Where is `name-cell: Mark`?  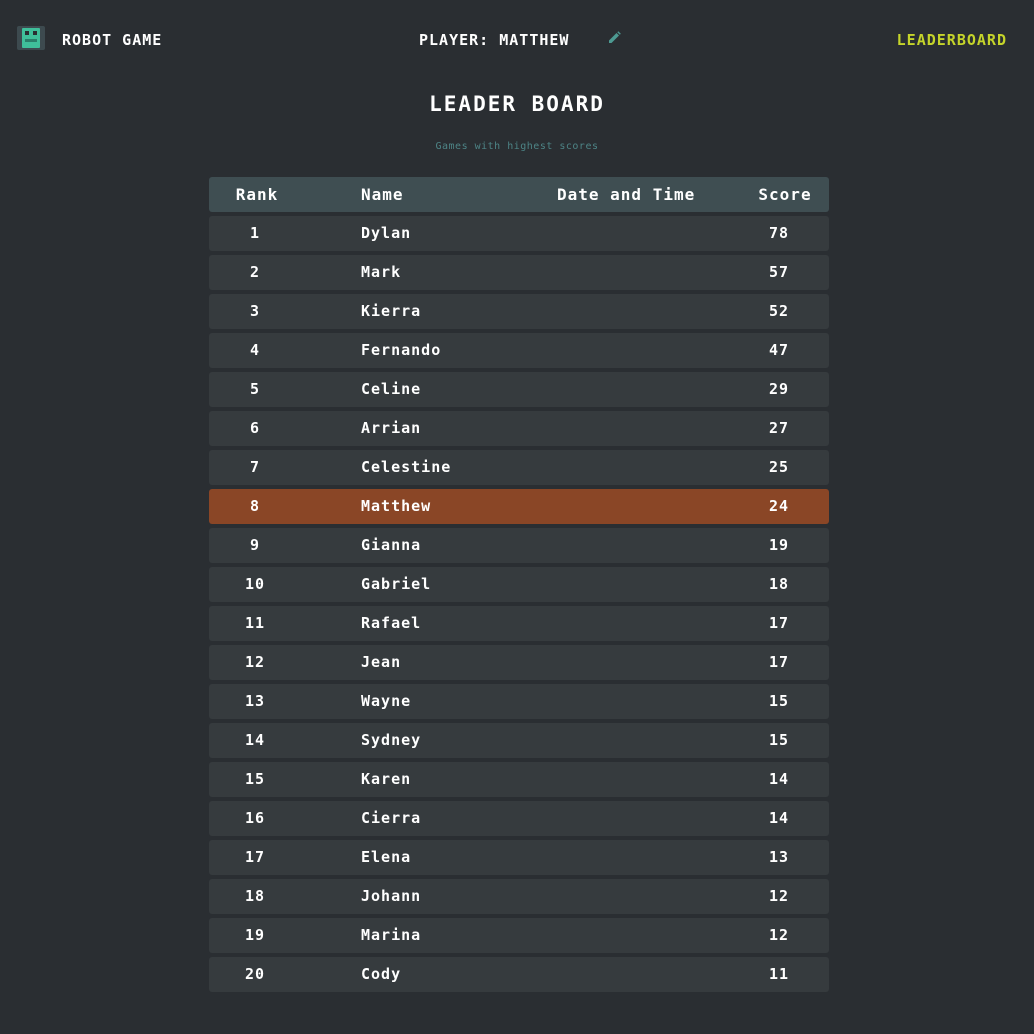 name-cell: Mark is located at coordinates (381, 272).